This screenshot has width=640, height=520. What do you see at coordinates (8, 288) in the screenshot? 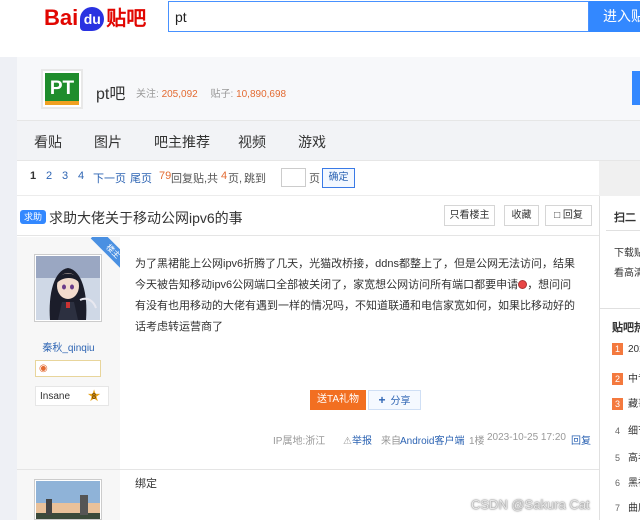
I see `left-margin` at bounding box center [8, 288].